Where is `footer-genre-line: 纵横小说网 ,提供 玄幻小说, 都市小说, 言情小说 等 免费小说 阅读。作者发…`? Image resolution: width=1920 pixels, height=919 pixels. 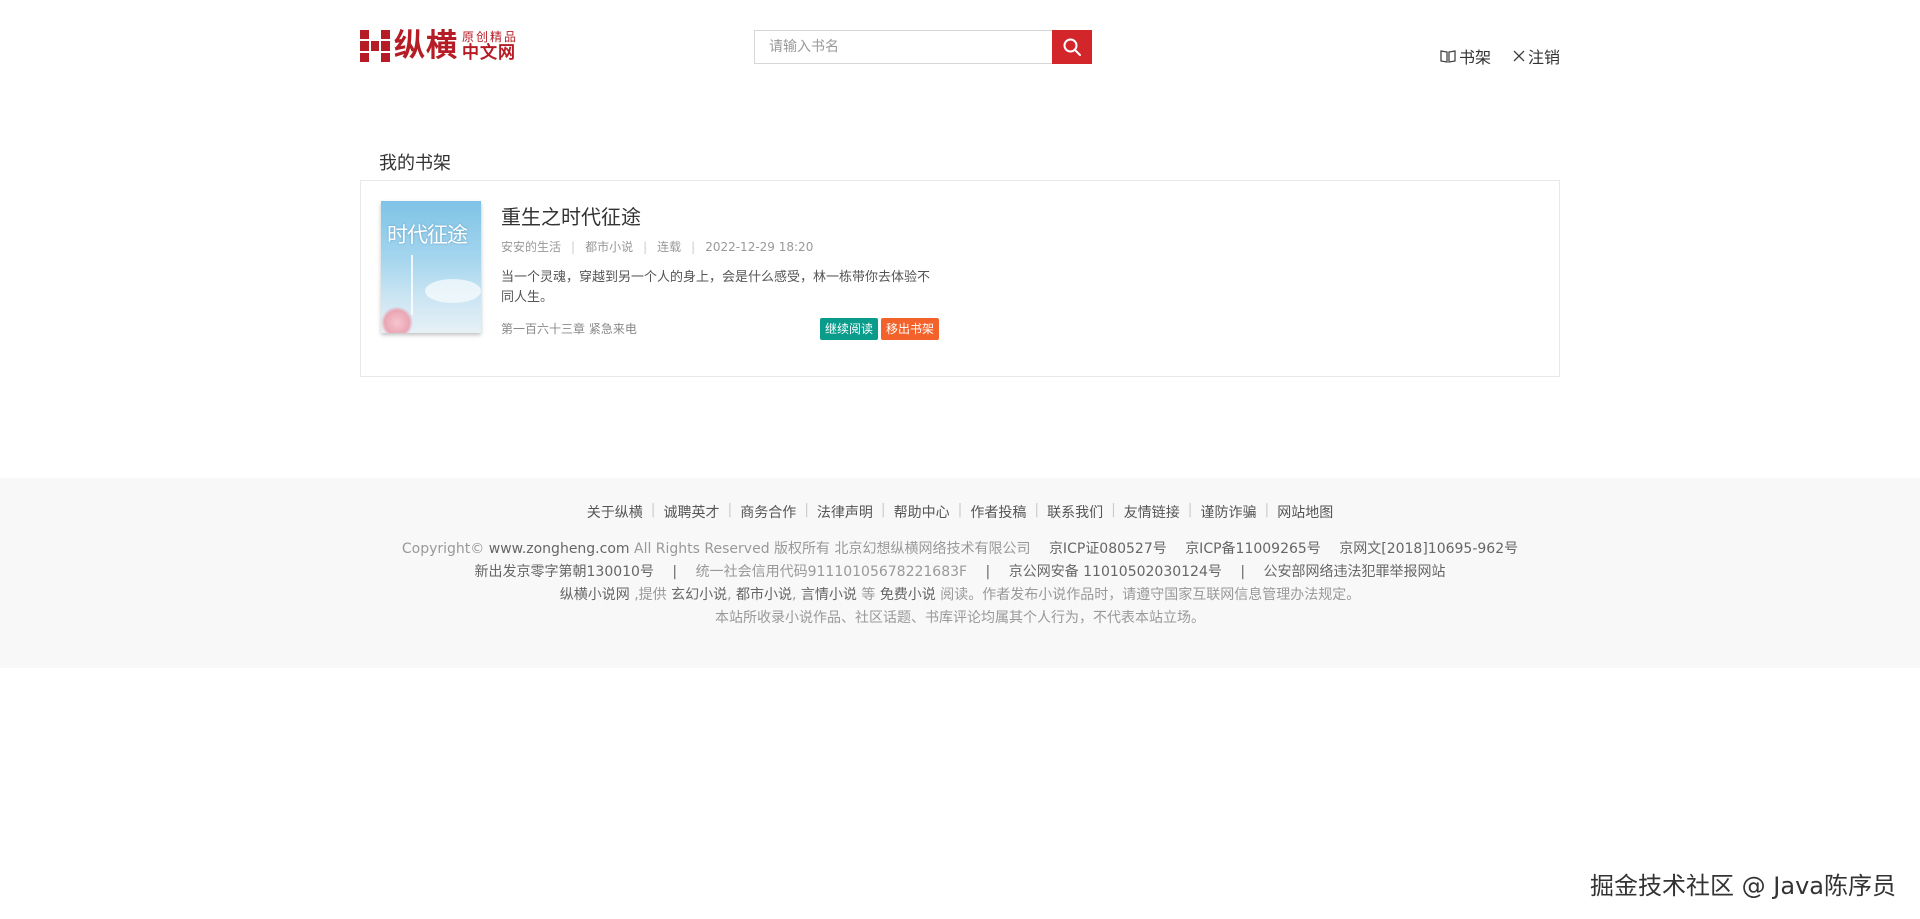 footer-genre-line: 纵横小说网 ,提供 玄幻小说, 都市小说, 言情小说 等 免费小说 阅读。作者发… is located at coordinates (960, 594).